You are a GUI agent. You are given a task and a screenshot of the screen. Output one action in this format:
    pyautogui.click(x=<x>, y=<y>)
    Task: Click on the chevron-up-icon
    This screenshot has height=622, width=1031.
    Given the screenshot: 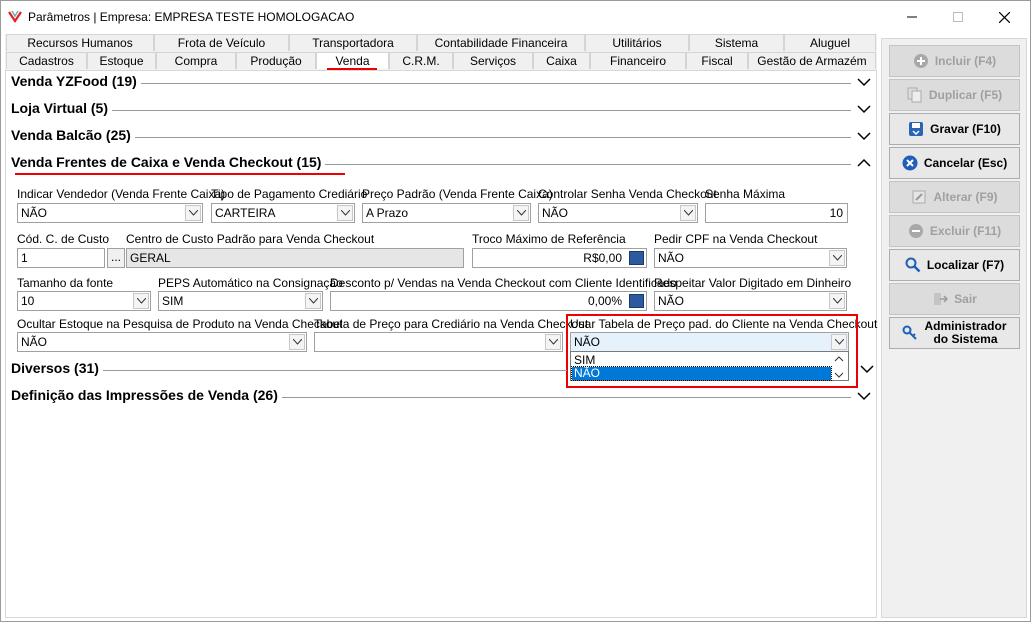 What is the action you would take?
    pyautogui.click(x=864, y=163)
    